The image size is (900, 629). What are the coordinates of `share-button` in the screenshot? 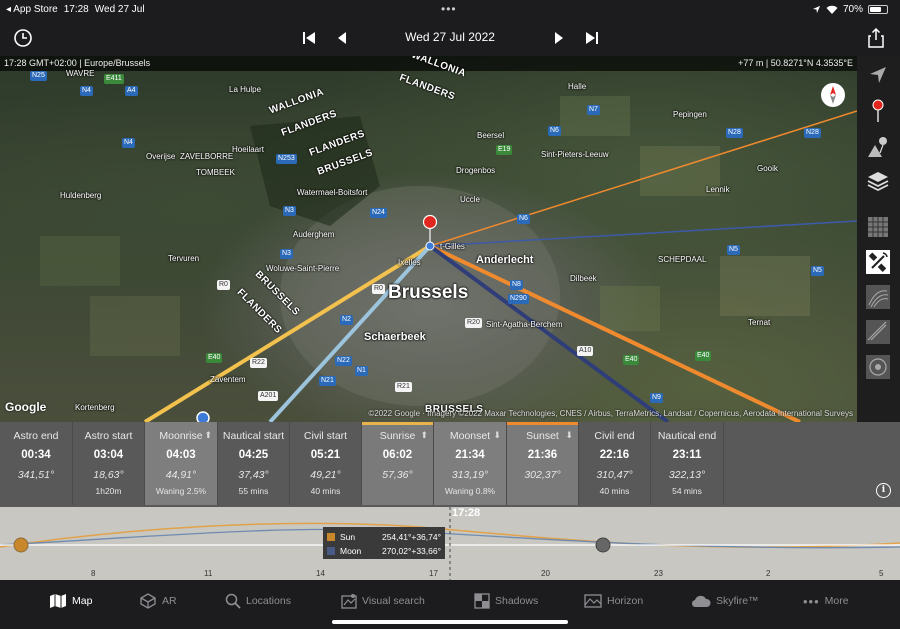 It's located at (876, 38).